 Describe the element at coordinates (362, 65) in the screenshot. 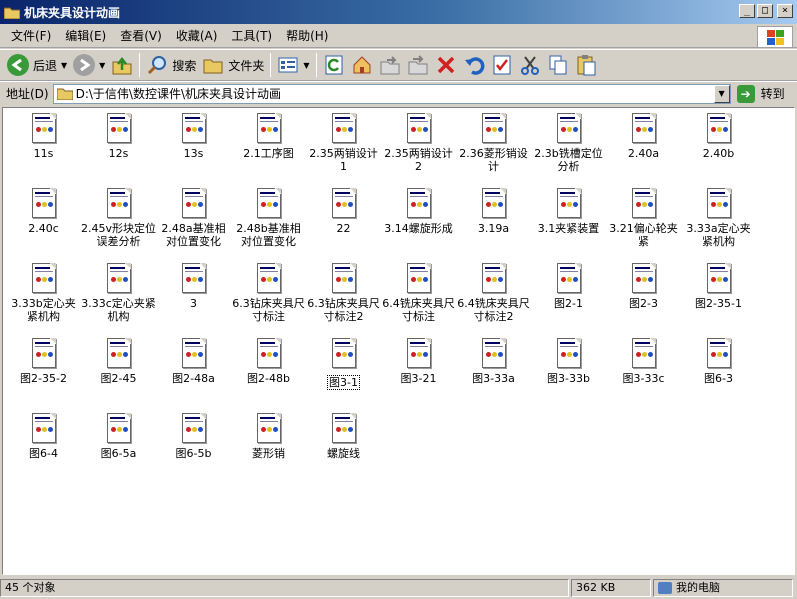

I see `home-button` at that location.